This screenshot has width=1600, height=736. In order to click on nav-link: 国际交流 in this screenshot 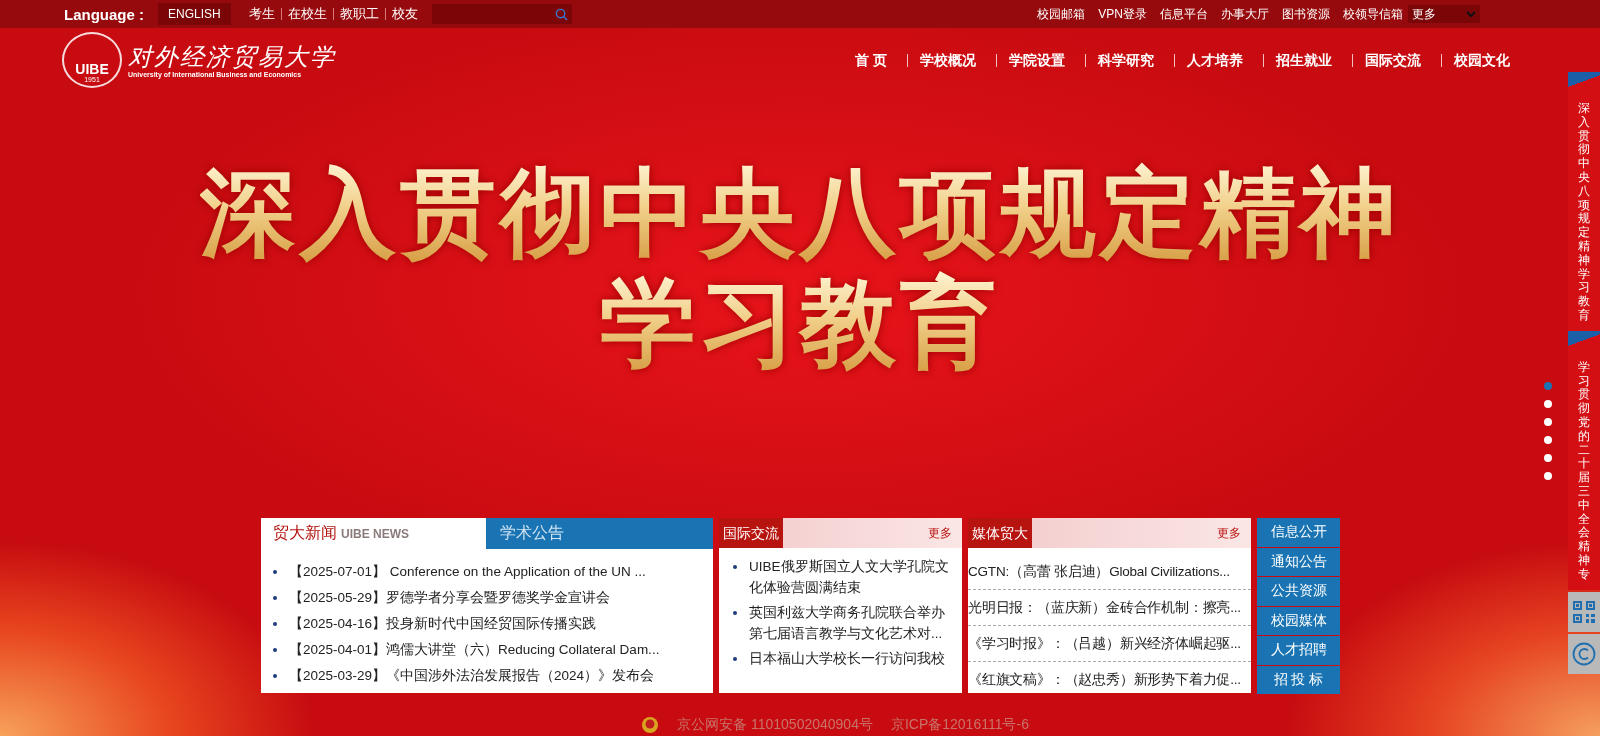, I will do `click(1391, 60)`.